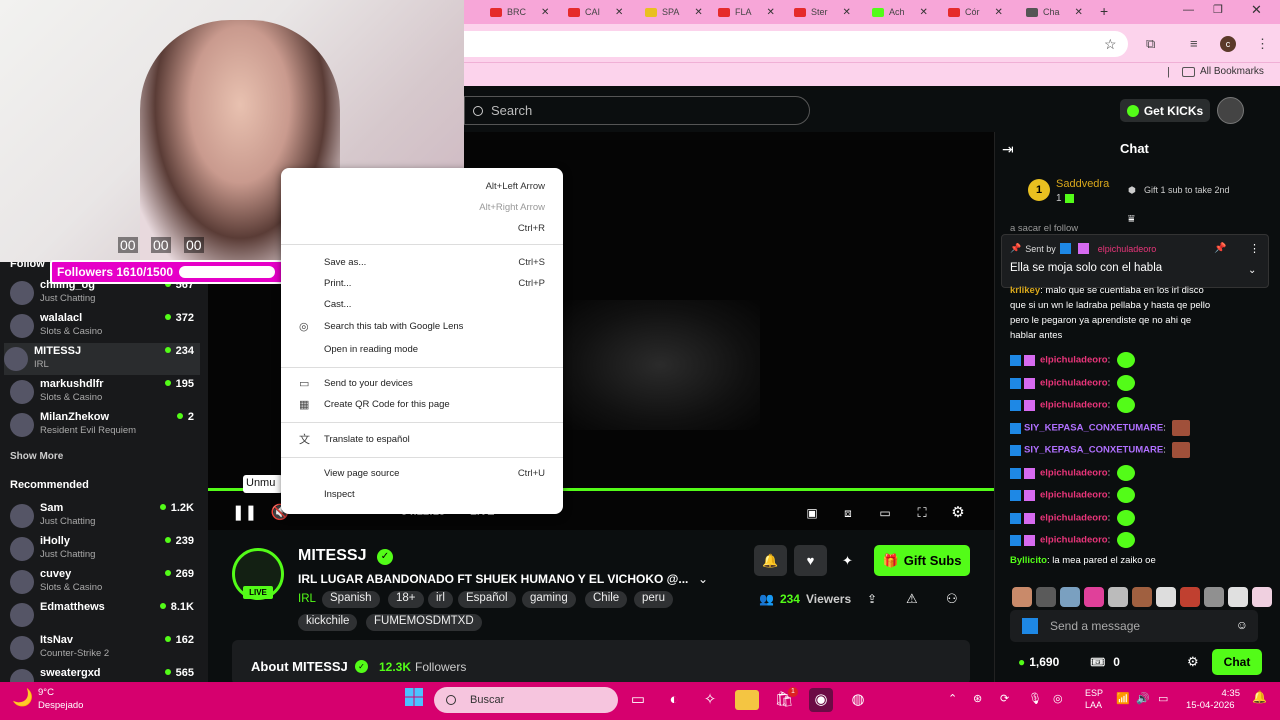 The width and height of the screenshot is (1280, 720). Describe the element at coordinates (105, 392) in the screenshot. I see `sidebar-channel: markushdlfr Slots & Casino 195` at that location.